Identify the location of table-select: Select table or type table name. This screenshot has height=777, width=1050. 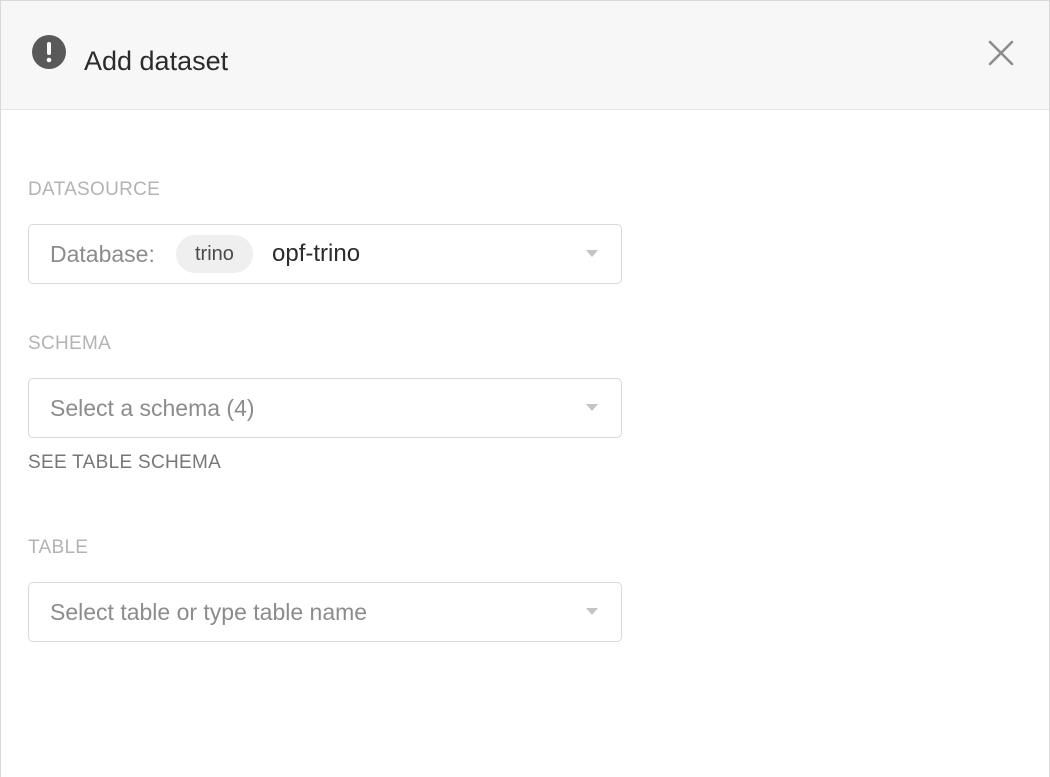
(325, 612).